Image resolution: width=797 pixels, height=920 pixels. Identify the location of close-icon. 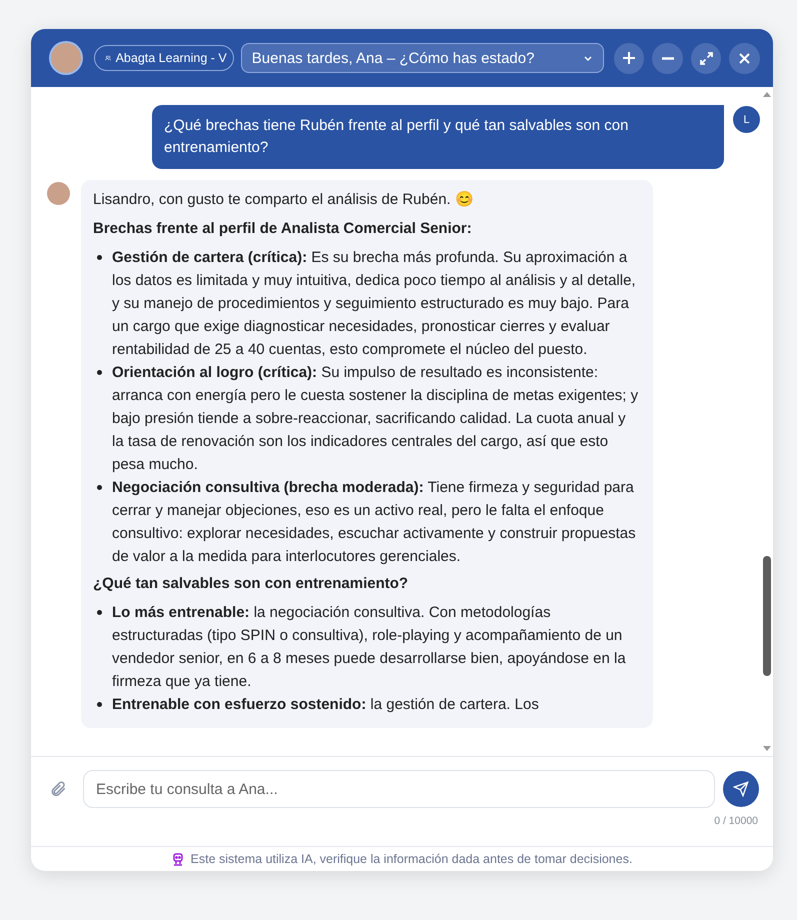
(744, 58).